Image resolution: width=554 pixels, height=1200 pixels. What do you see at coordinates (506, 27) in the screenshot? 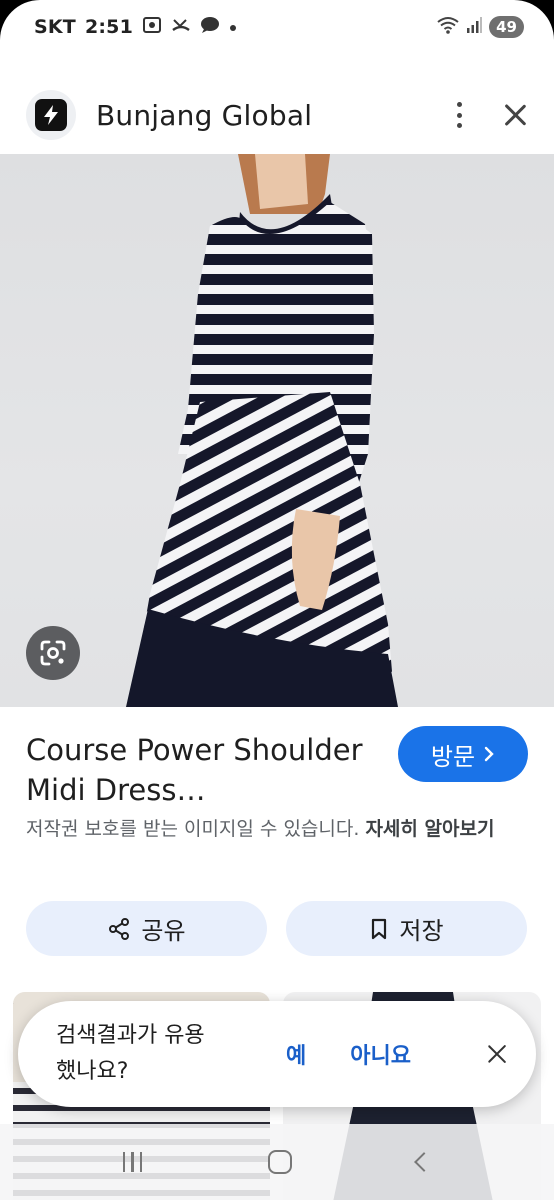
I see `battery-level: 49` at bounding box center [506, 27].